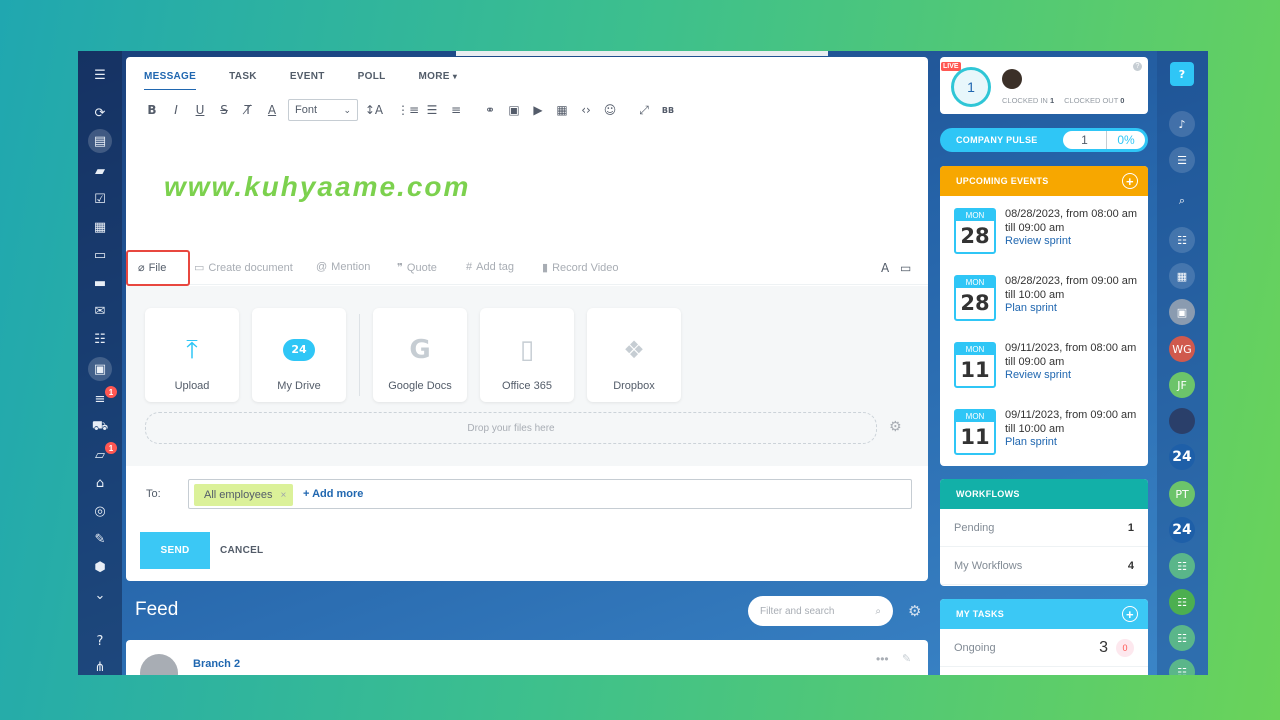 Image resolution: width=1280 pixels, height=720 pixels. Describe the element at coordinates (243, 268) in the screenshot. I see `create-document-button: ▭ Create document` at that location.